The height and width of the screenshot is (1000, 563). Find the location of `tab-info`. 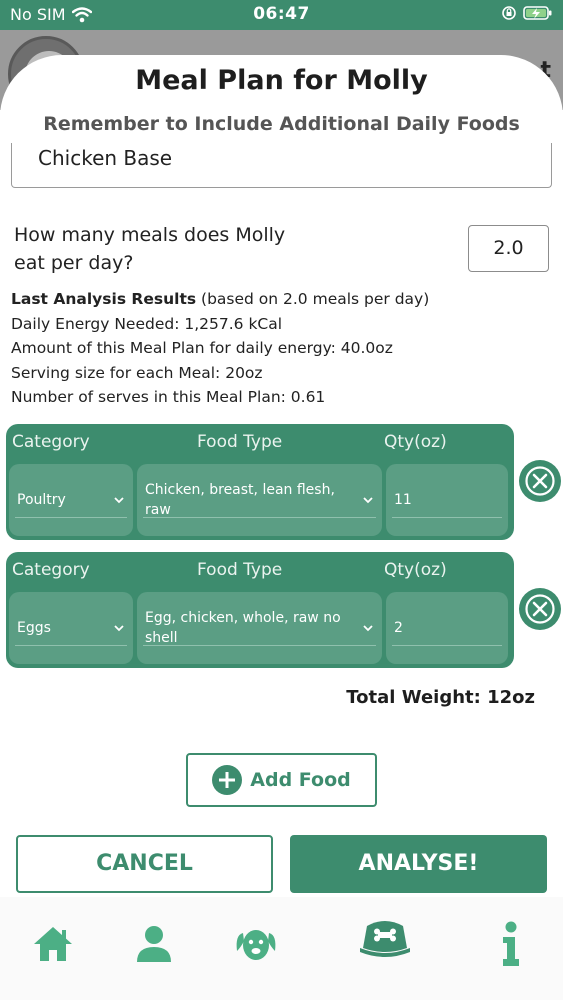

tab-info is located at coordinates (511, 944).